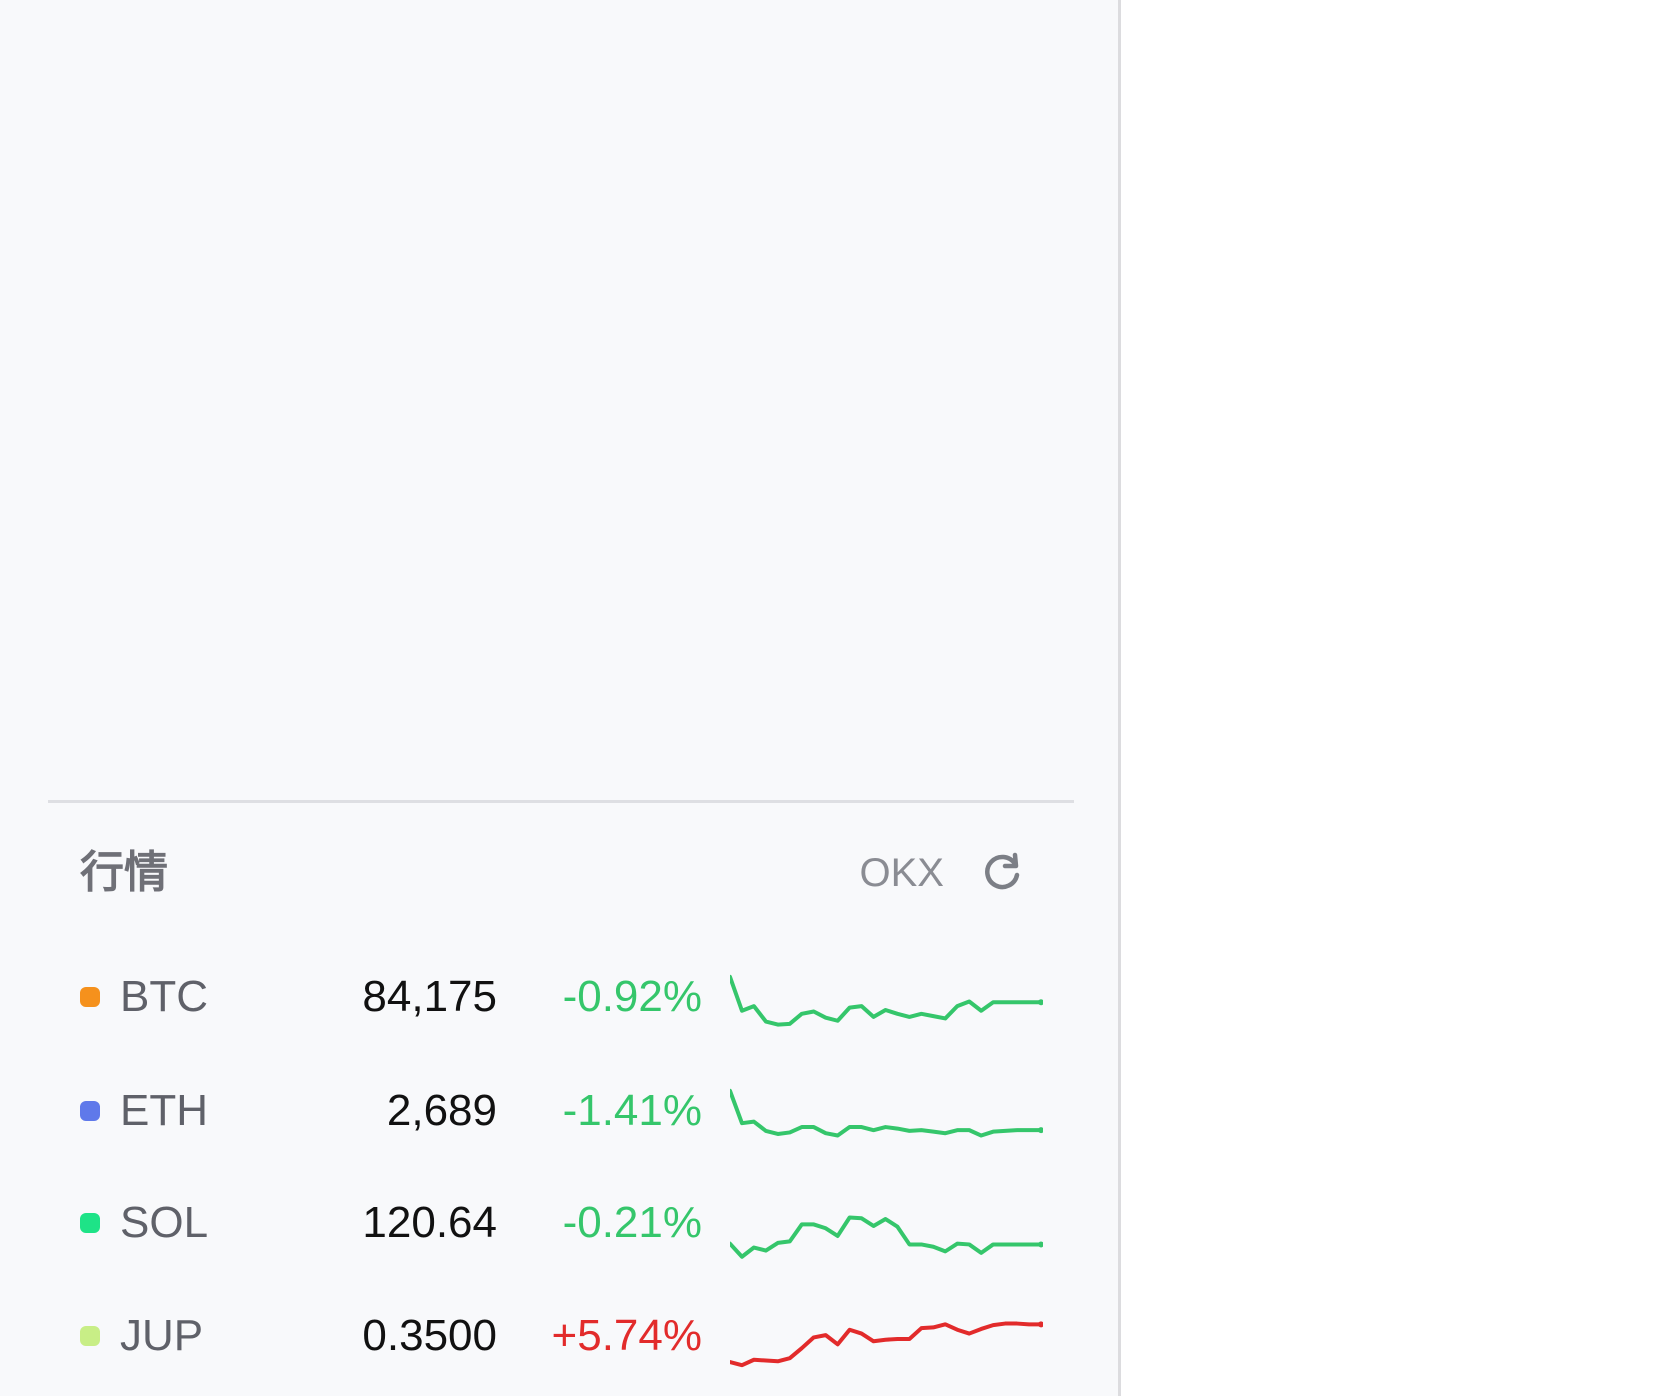 The height and width of the screenshot is (1396, 1680). I want to click on jup-sparkline, so click(886, 1344).